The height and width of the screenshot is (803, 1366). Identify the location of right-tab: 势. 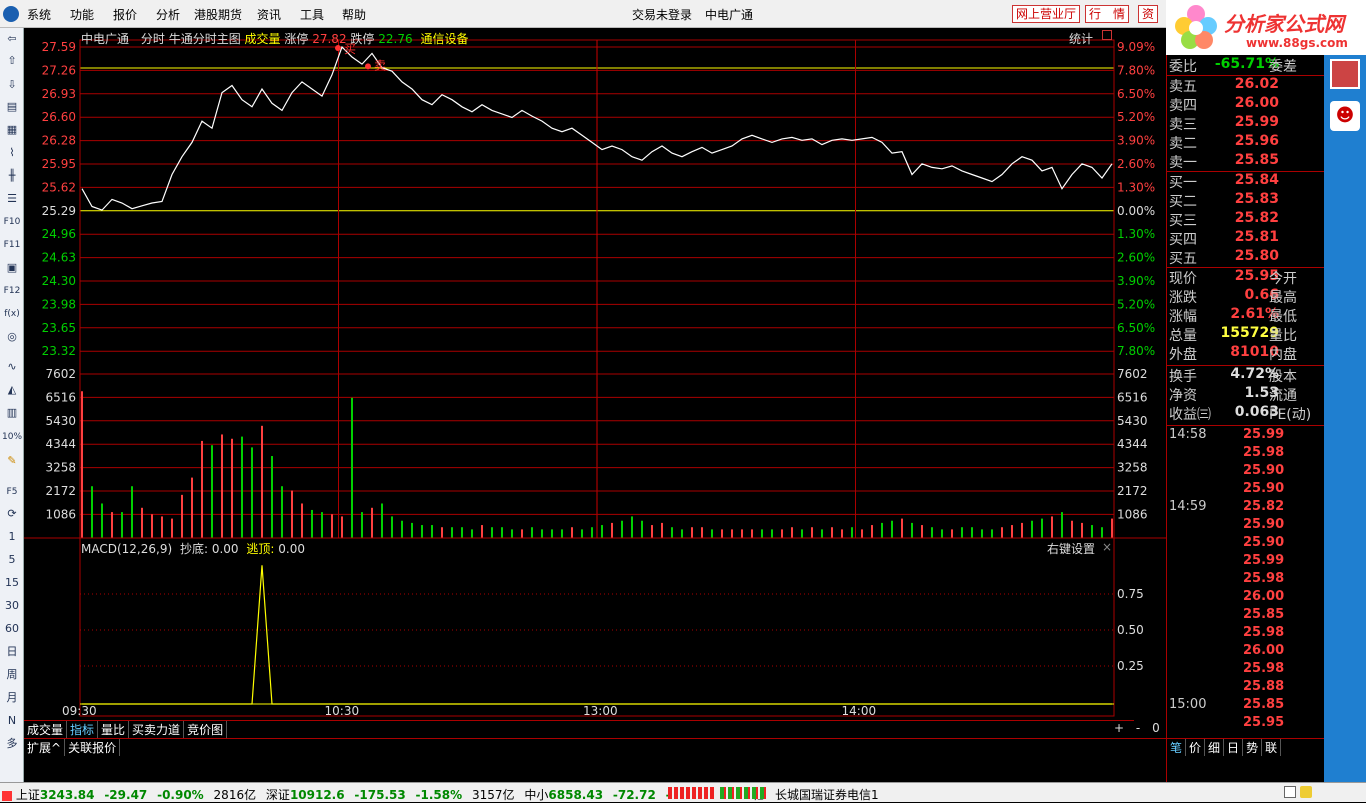
(1253, 747).